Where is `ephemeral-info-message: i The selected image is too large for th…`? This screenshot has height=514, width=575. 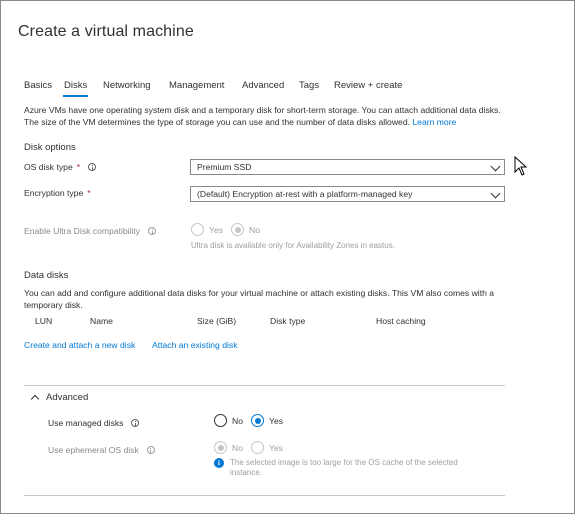 ephemeral-info-message: i The selected image is too large for th… is located at coordinates (349, 468).